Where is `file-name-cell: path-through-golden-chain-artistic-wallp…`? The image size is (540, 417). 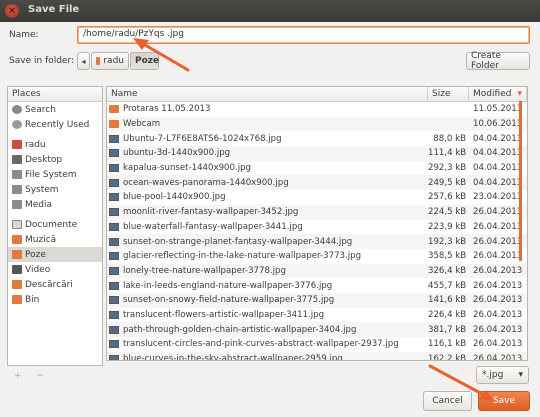
file-name-cell: path-through-golden-chain-artistic-wallp… is located at coordinates (267, 330).